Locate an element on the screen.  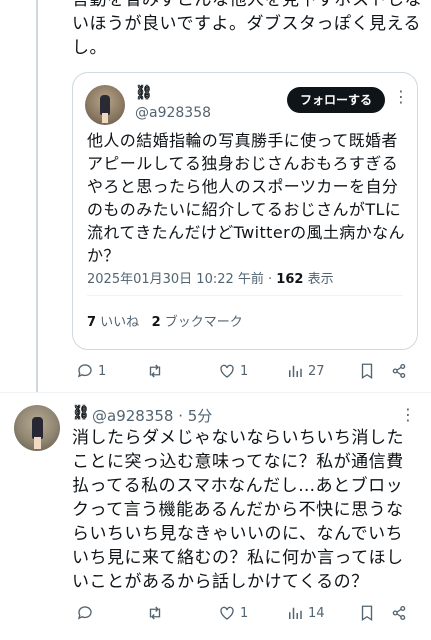
timestamp-text: 2025年01月30日 10:22 午前 · is located at coordinates (182, 279).